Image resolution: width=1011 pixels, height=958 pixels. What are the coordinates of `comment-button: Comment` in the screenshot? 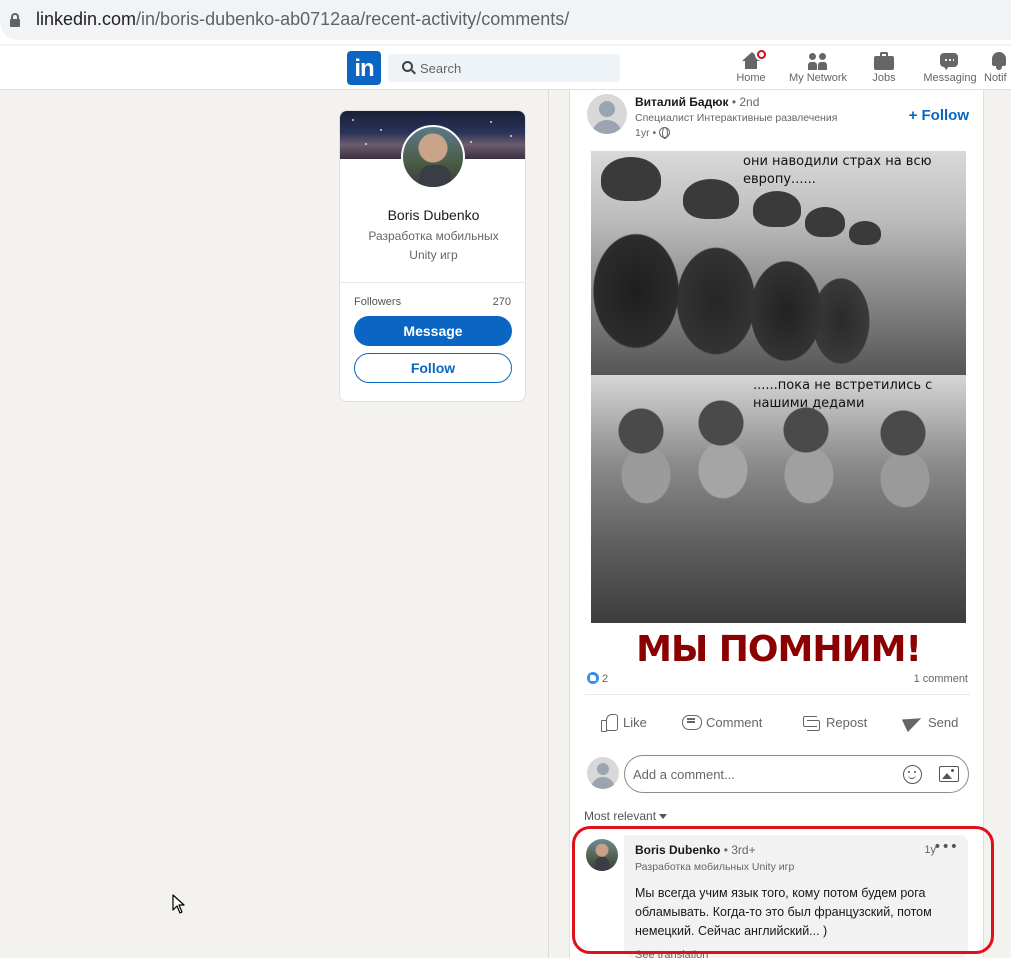 It's located at (722, 722).